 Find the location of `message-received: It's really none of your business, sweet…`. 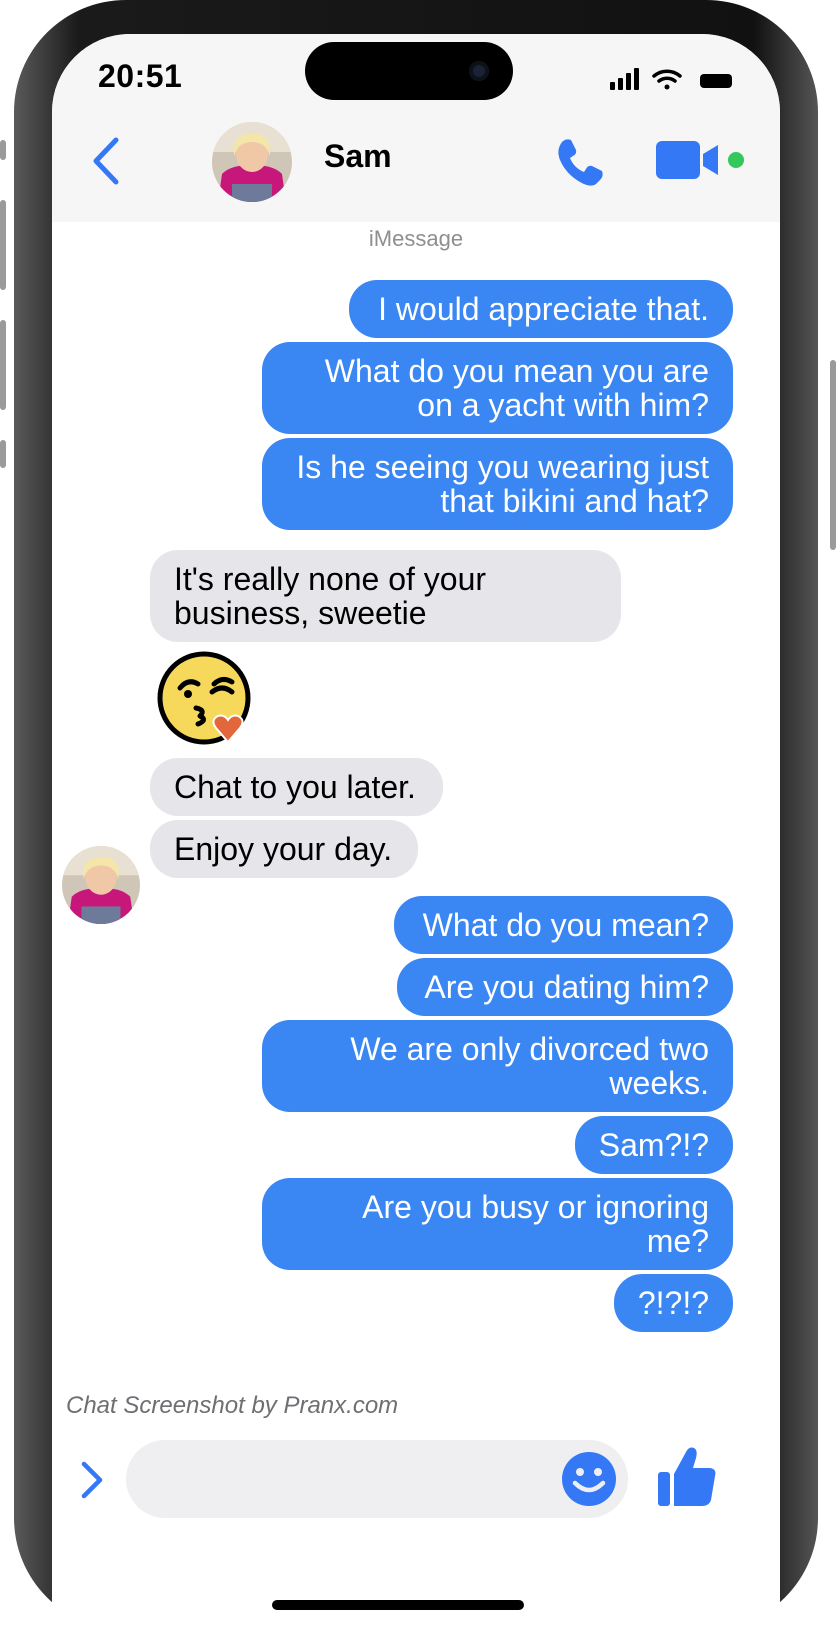

message-received: It's really none of your business, sweet… is located at coordinates (385, 596).